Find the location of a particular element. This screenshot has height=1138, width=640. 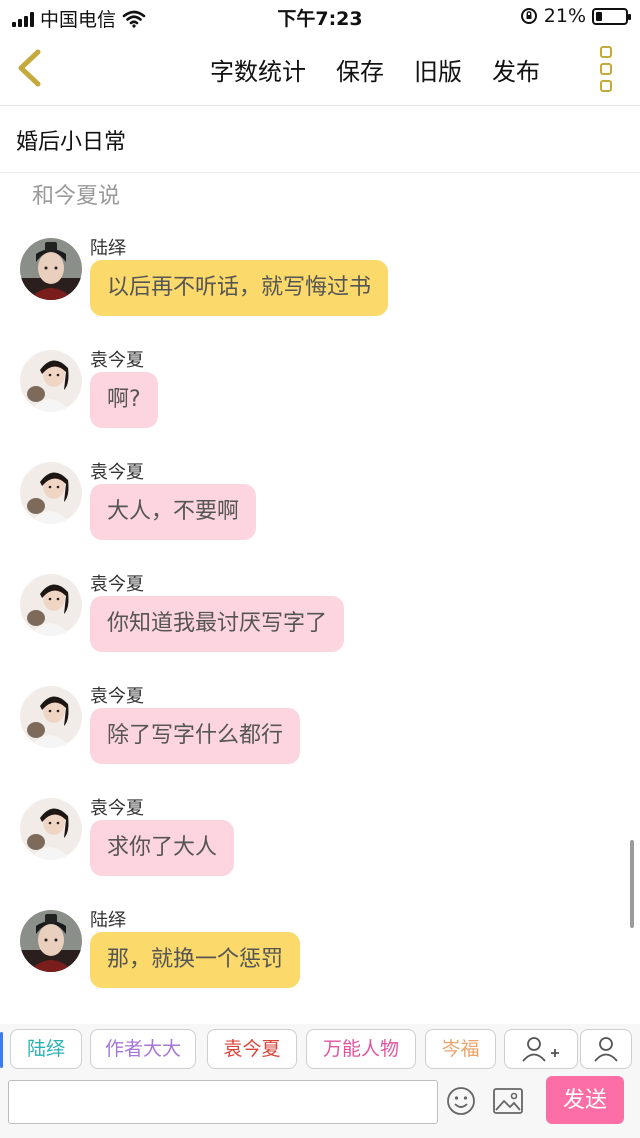

message-row: 袁今夏 你知道我最讨厌写字了 is located at coordinates (320, 615).